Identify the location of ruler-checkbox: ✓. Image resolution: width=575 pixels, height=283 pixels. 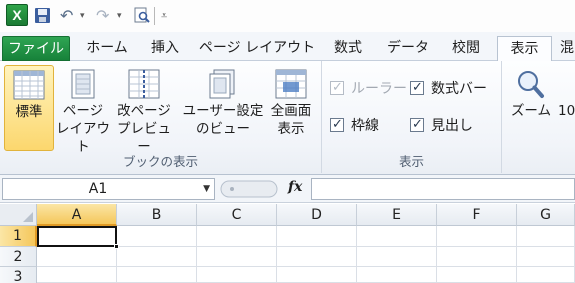
(337, 87).